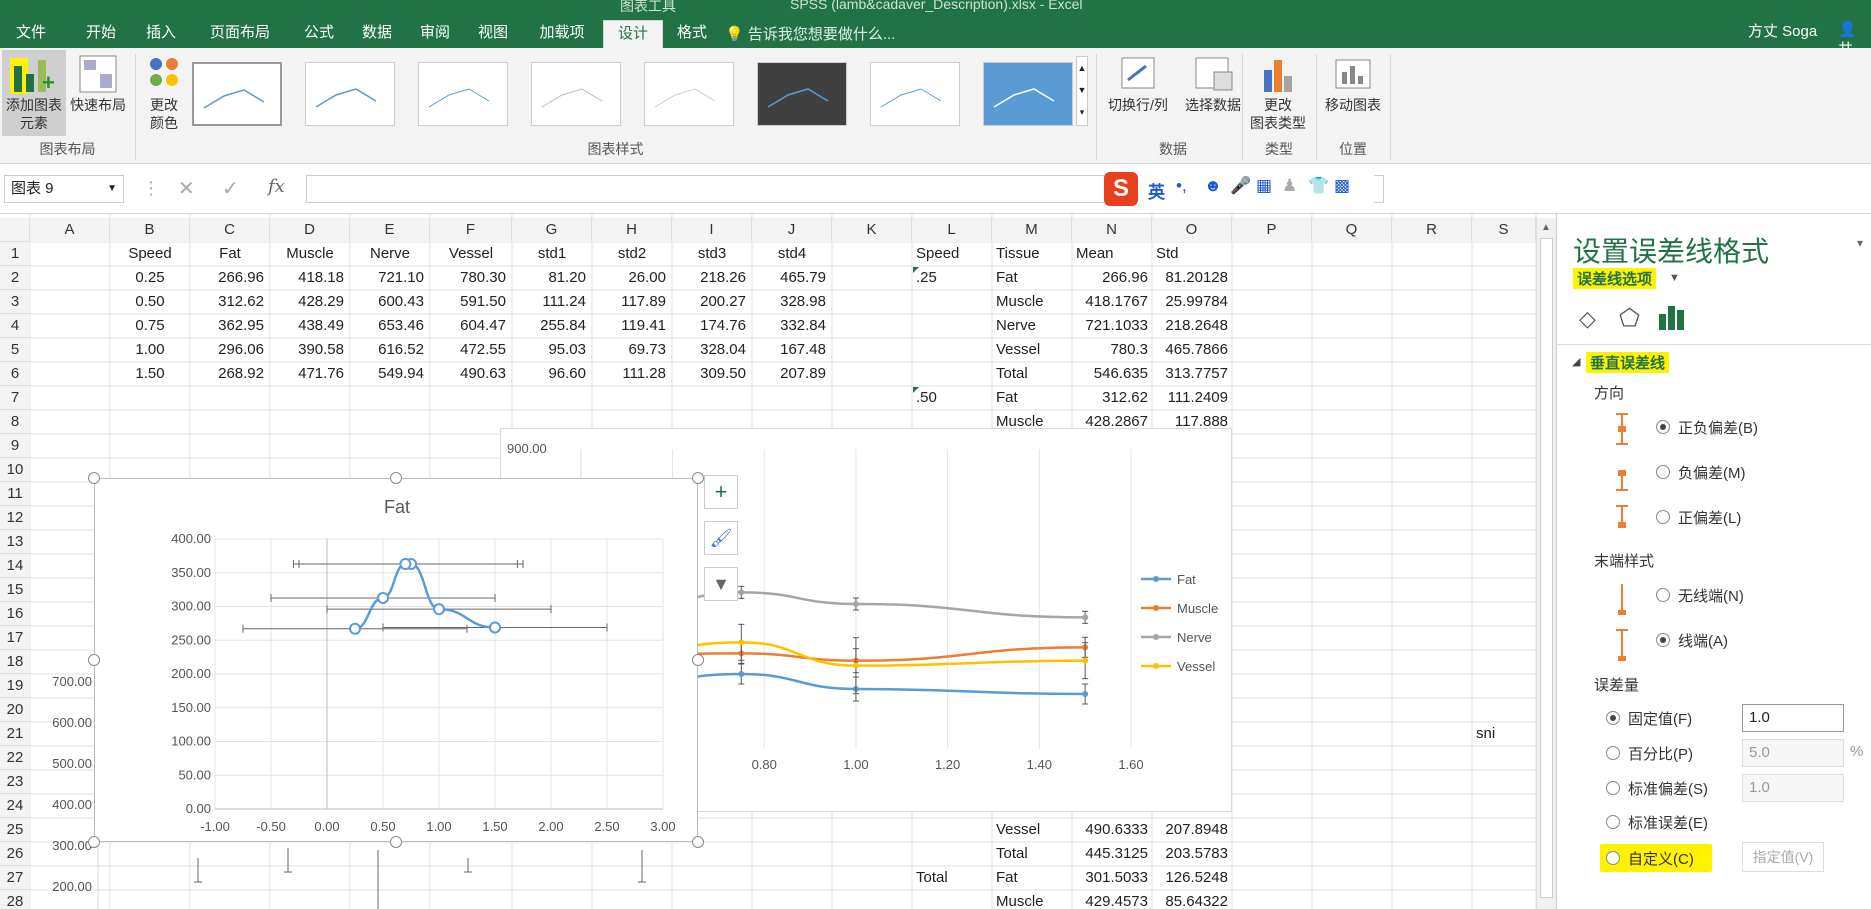  I want to click on row-header-8: 8, so click(15, 422).